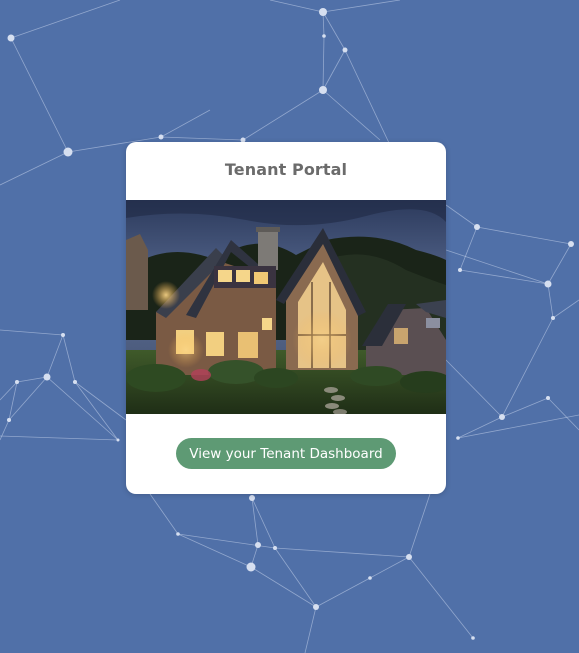 The width and height of the screenshot is (579, 653). I want to click on card-title: Tenant Portal, so click(286, 169).